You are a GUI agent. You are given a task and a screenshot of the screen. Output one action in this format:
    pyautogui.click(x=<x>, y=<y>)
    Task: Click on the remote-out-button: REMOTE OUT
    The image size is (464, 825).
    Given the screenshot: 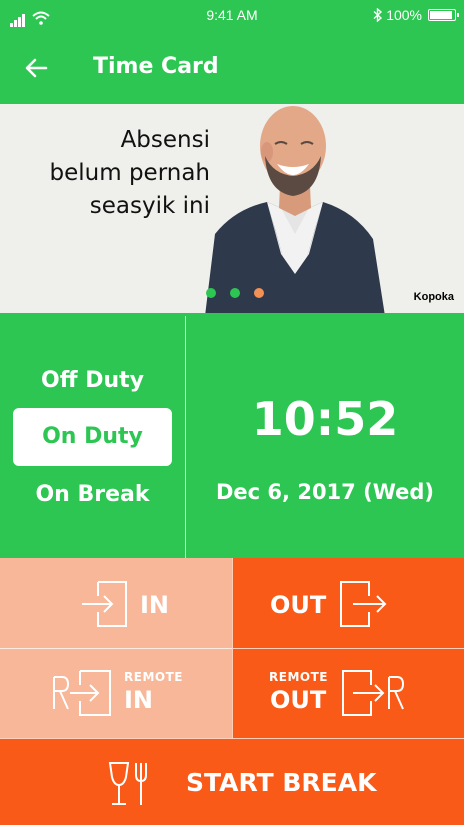 What is the action you would take?
    pyautogui.click(x=348, y=693)
    